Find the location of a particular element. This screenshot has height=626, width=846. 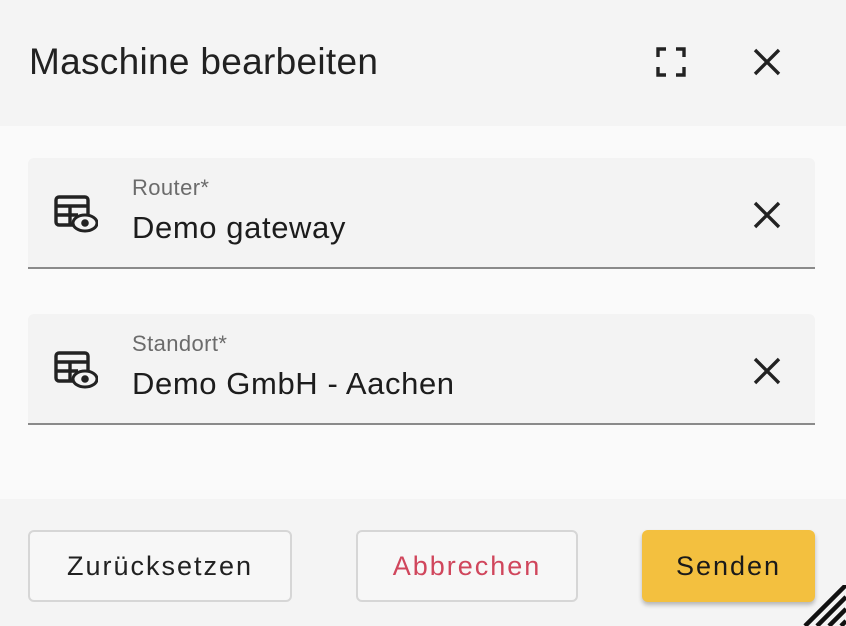

standort-clear-button is located at coordinates (767, 371).